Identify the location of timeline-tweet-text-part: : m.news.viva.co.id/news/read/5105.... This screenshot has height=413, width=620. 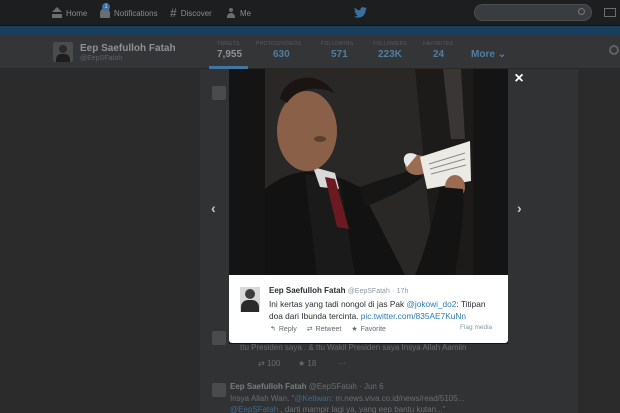
(397, 398).